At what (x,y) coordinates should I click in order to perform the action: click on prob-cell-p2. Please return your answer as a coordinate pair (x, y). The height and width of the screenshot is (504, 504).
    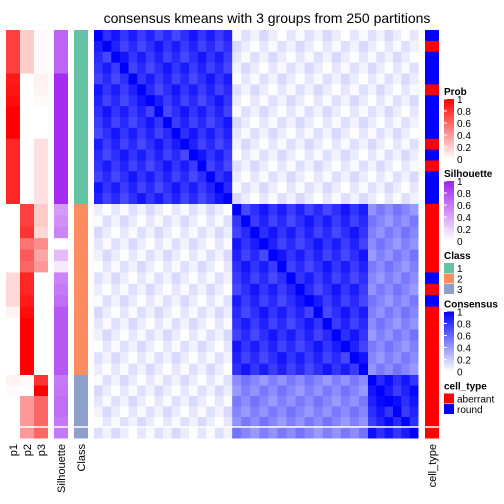
    Looking at the image, I should click on (27, 267).